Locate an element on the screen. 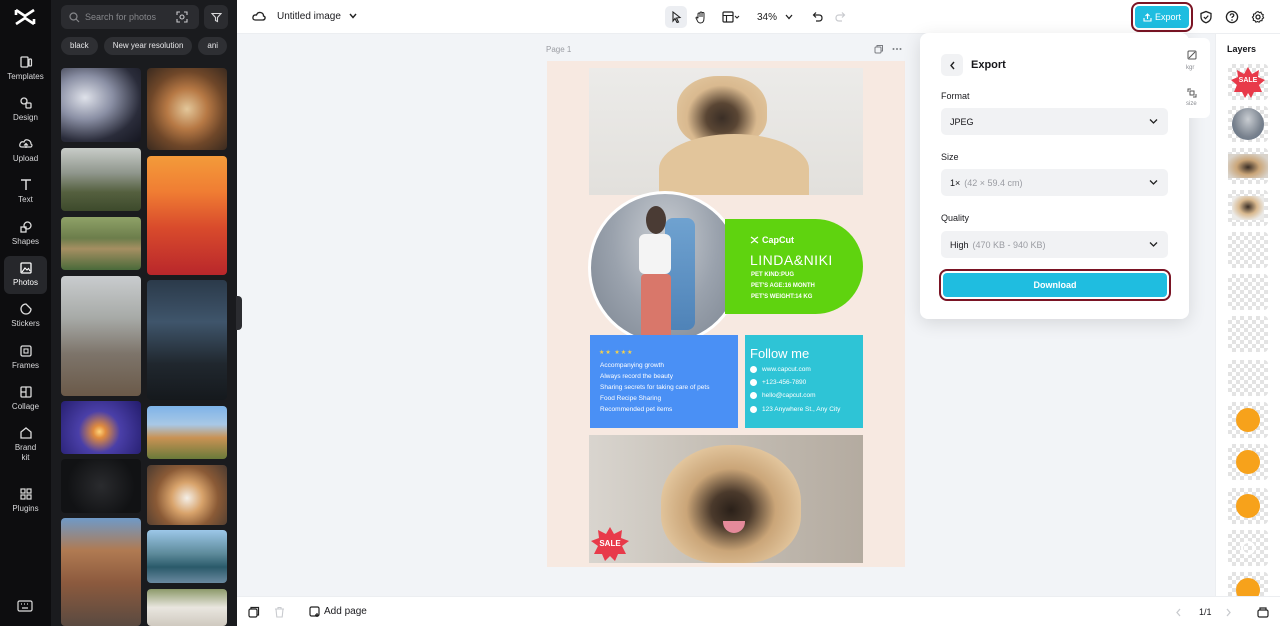  select-tool-button is located at coordinates (676, 17).